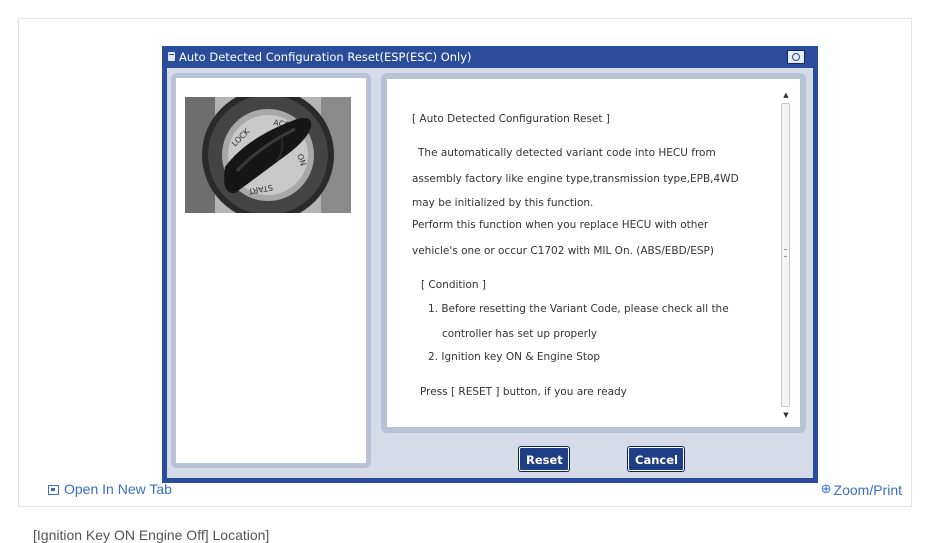  Describe the element at coordinates (171, 56) in the screenshot. I see `window-icon` at that location.